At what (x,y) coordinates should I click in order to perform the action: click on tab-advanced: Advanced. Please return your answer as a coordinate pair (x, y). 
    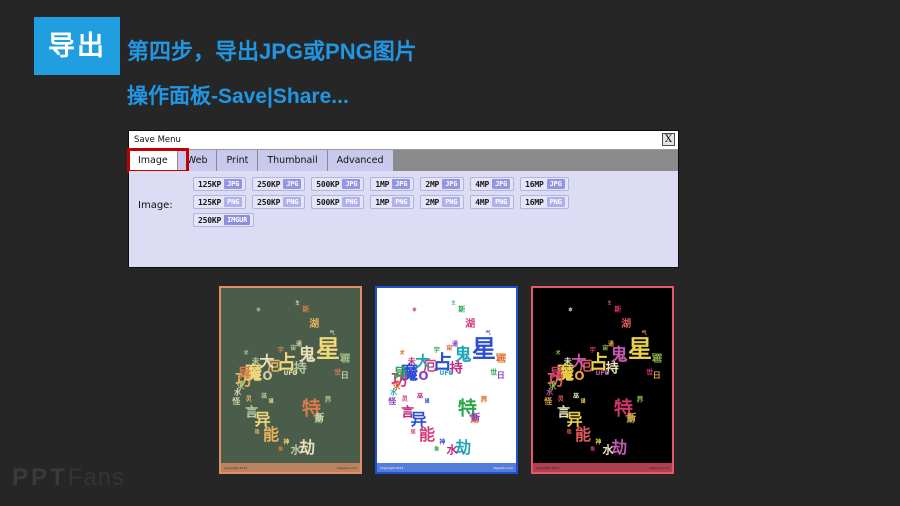
    Looking at the image, I should click on (360, 160).